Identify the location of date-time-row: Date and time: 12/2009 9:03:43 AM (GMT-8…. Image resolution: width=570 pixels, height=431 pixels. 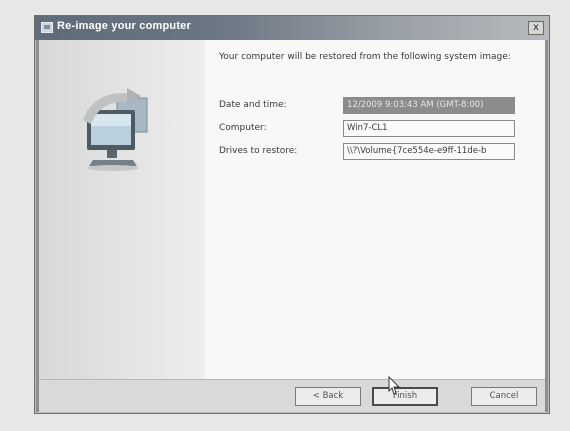
(379, 106).